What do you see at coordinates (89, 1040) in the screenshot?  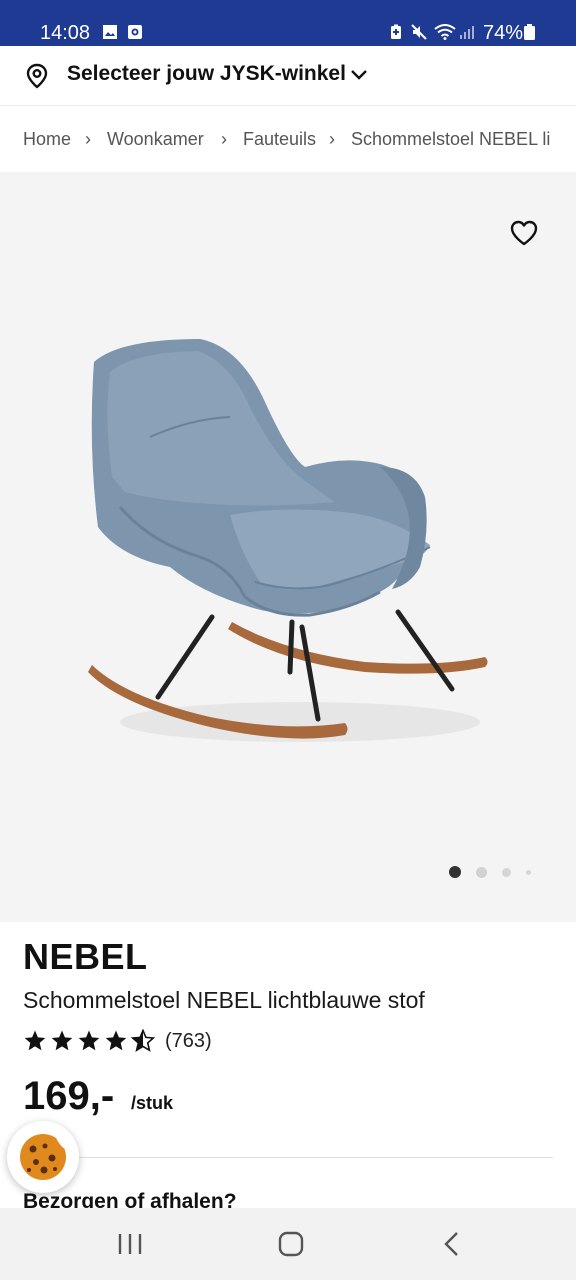 I see `star-rating-icon` at bounding box center [89, 1040].